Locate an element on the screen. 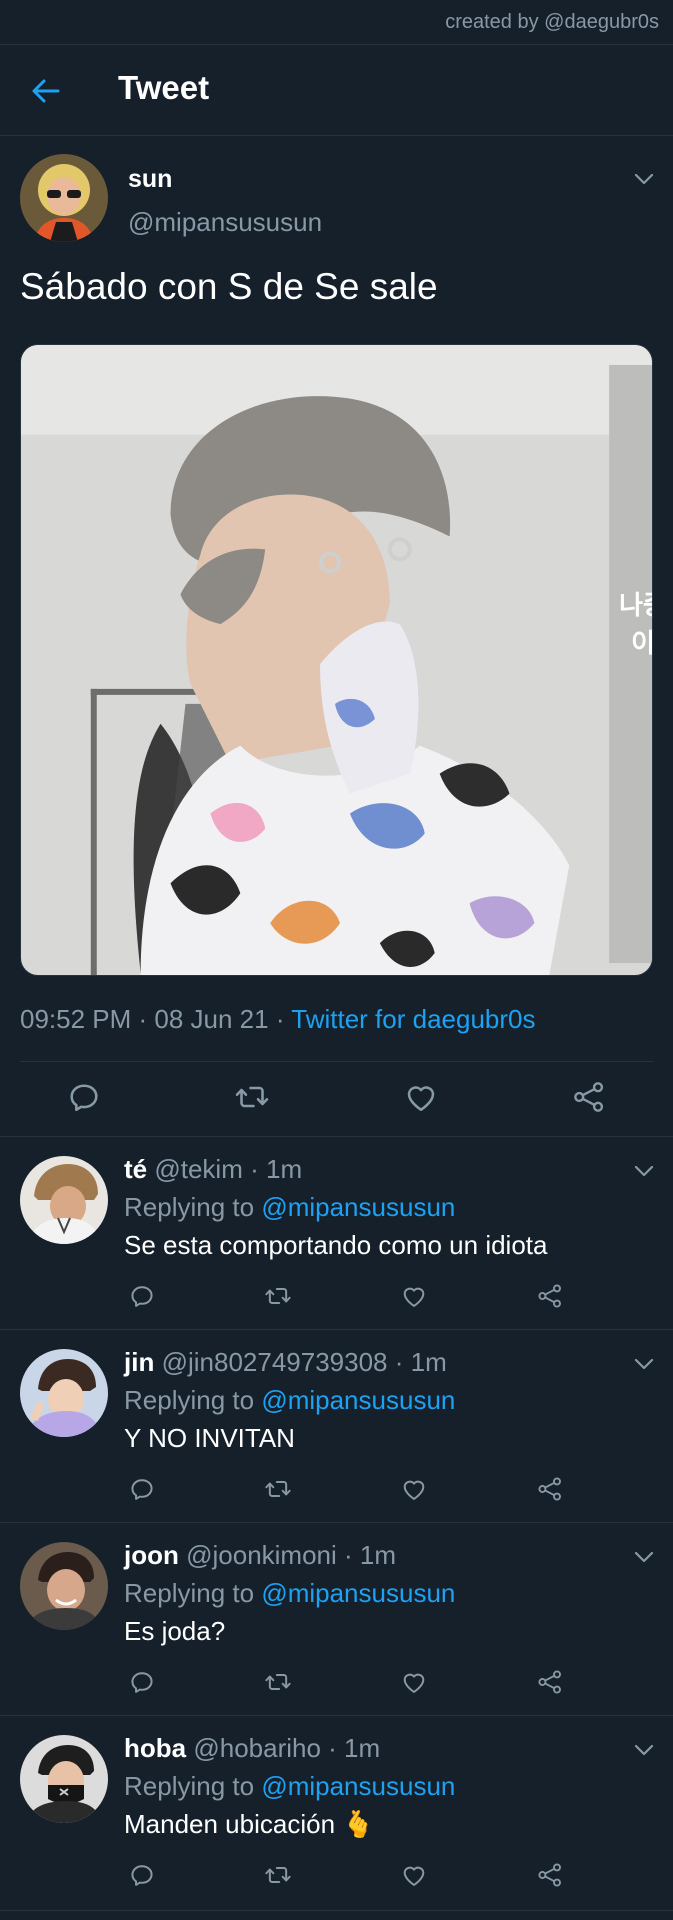  reply-author-name: hoba is located at coordinates (155, 1748).